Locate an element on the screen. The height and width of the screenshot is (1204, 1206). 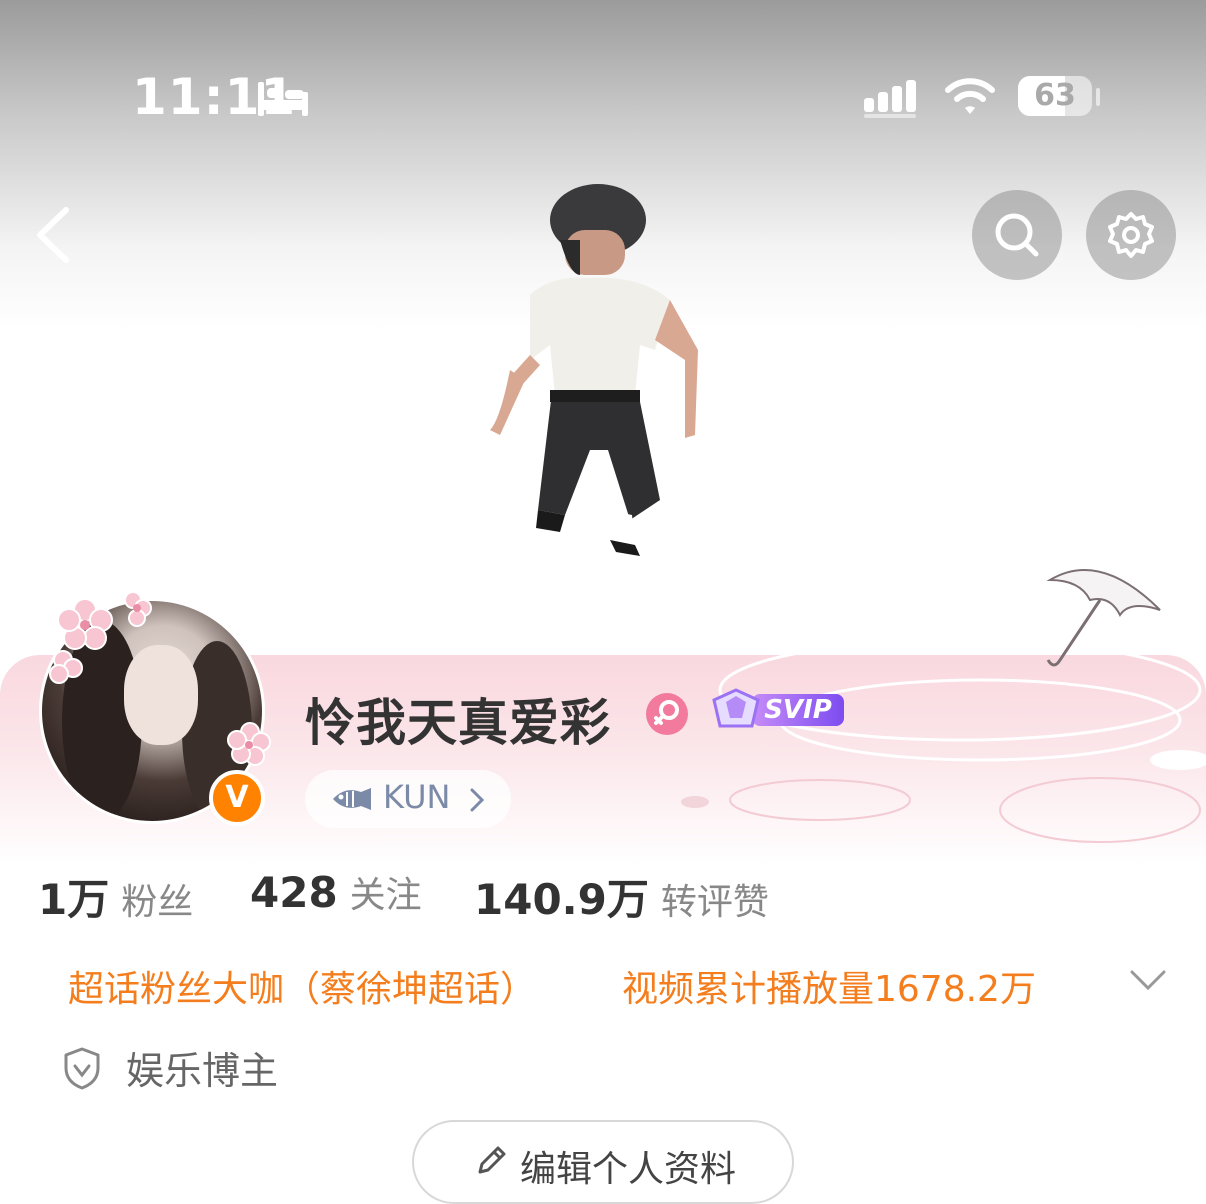
battery-level: 63 is located at coordinates (1055, 95).